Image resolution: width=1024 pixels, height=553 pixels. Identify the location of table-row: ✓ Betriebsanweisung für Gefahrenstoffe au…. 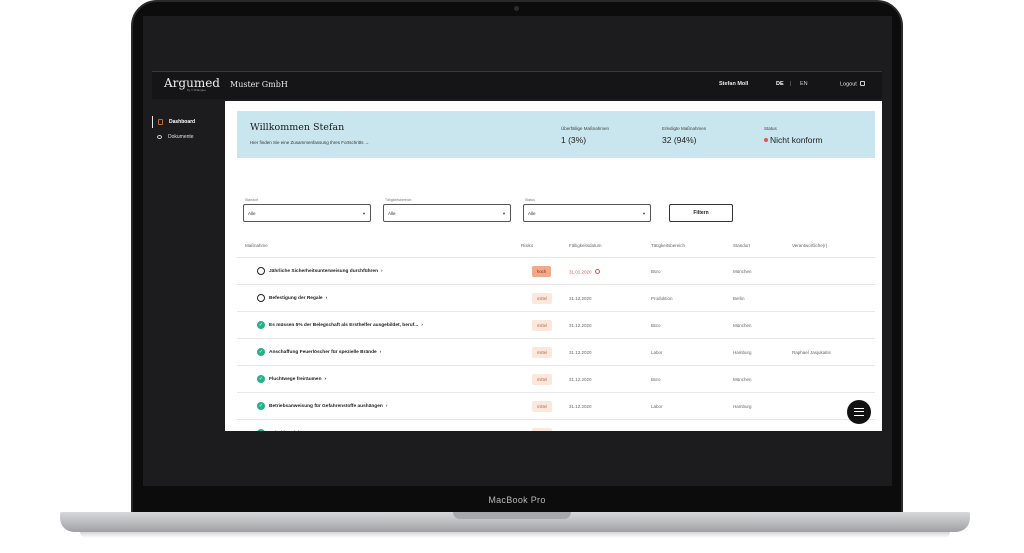
(556, 405).